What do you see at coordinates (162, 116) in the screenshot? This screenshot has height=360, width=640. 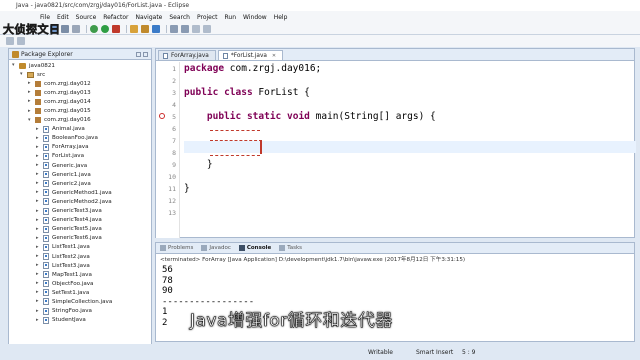 I see `error-marker-icon` at bounding box center [162, 116].